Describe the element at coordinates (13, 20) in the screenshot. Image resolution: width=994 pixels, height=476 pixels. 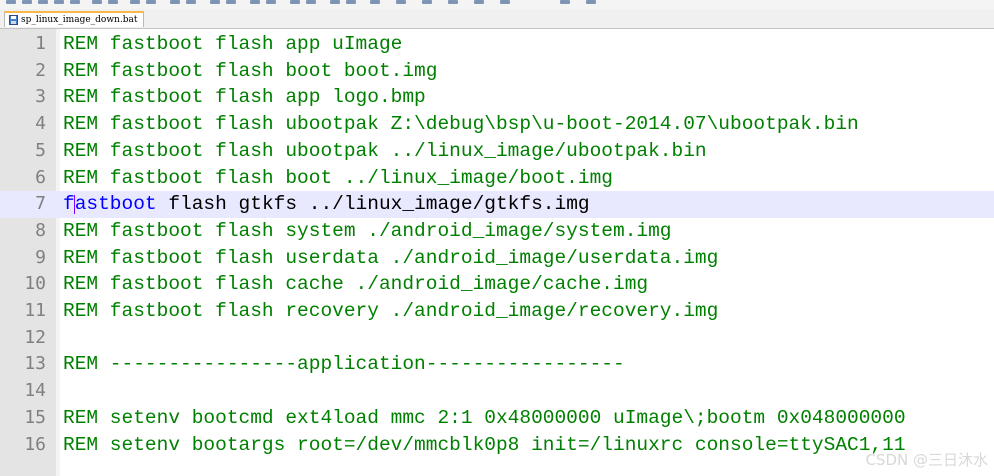
I see `save-disk-icon` at that location.